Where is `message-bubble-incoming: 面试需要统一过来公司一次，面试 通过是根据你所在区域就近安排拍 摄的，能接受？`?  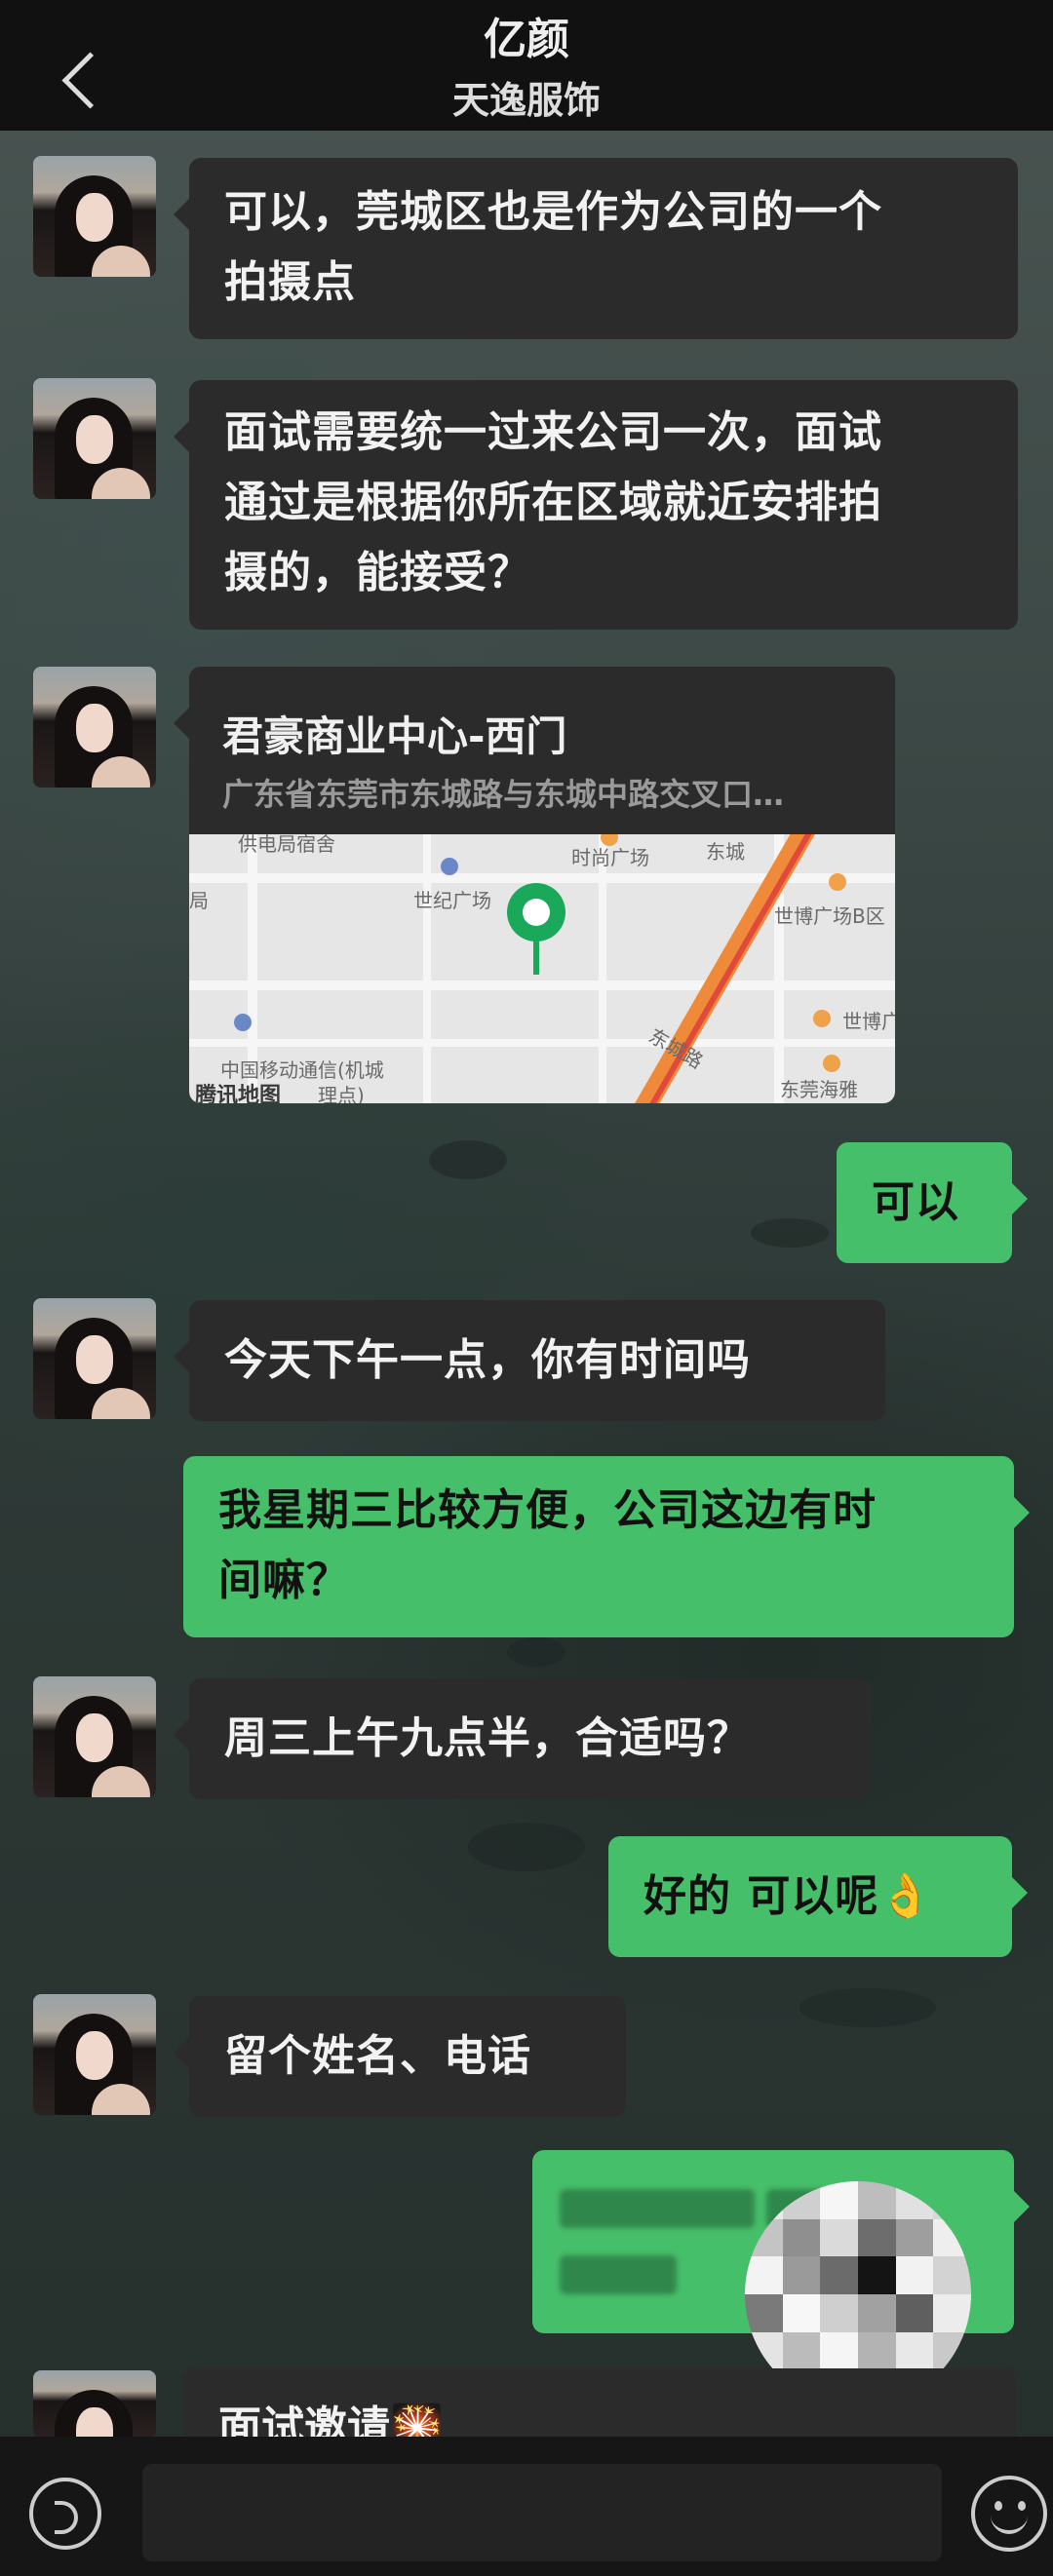
message-bubble-incoming: 面试需要统一过来公司一次，面试 通过是根据你所在区域就近安排拍 摄的，能接受？ is located at coordinates (596, 505).